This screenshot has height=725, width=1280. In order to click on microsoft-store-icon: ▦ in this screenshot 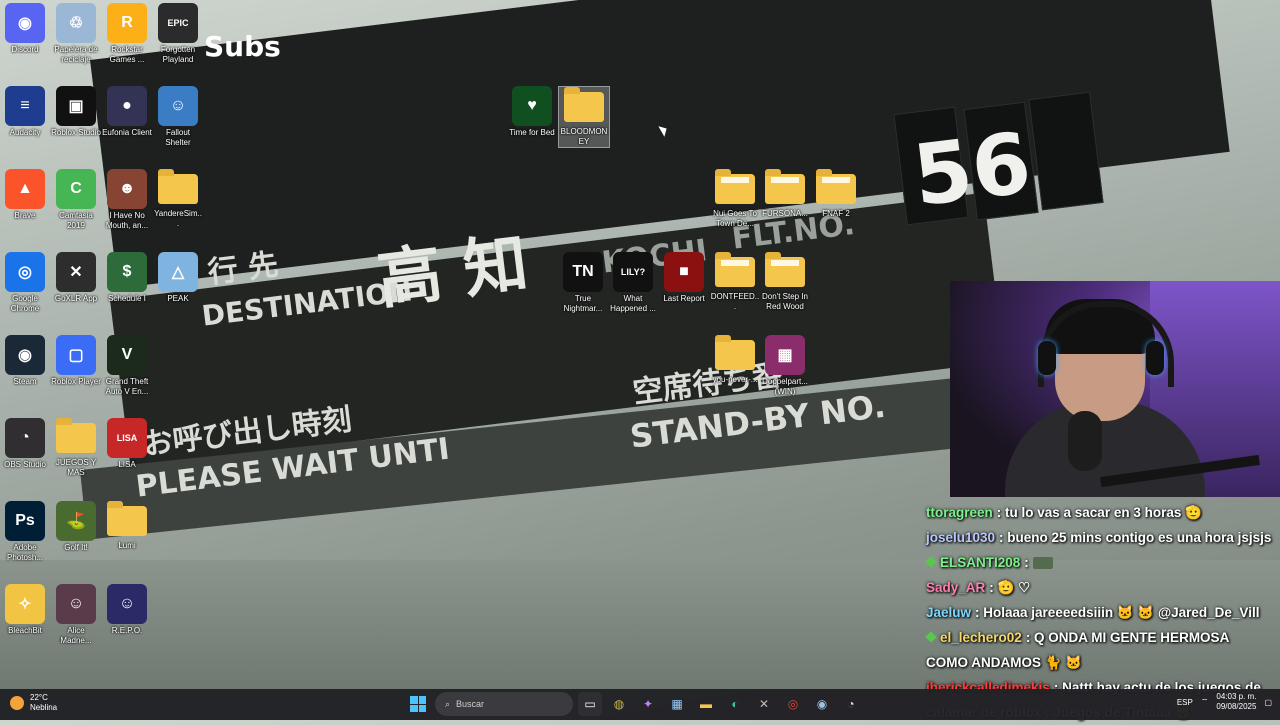, I will do `click(677, 704)`.